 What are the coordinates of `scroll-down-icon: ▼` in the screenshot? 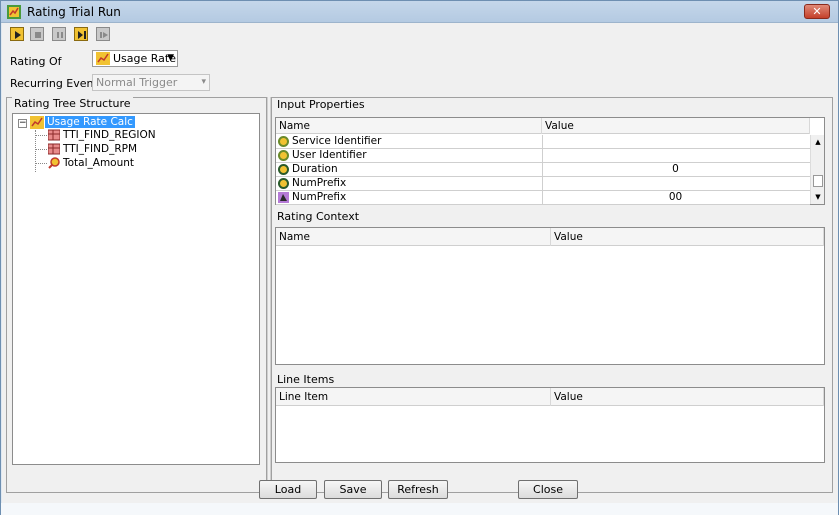 It's located at (818, 197).